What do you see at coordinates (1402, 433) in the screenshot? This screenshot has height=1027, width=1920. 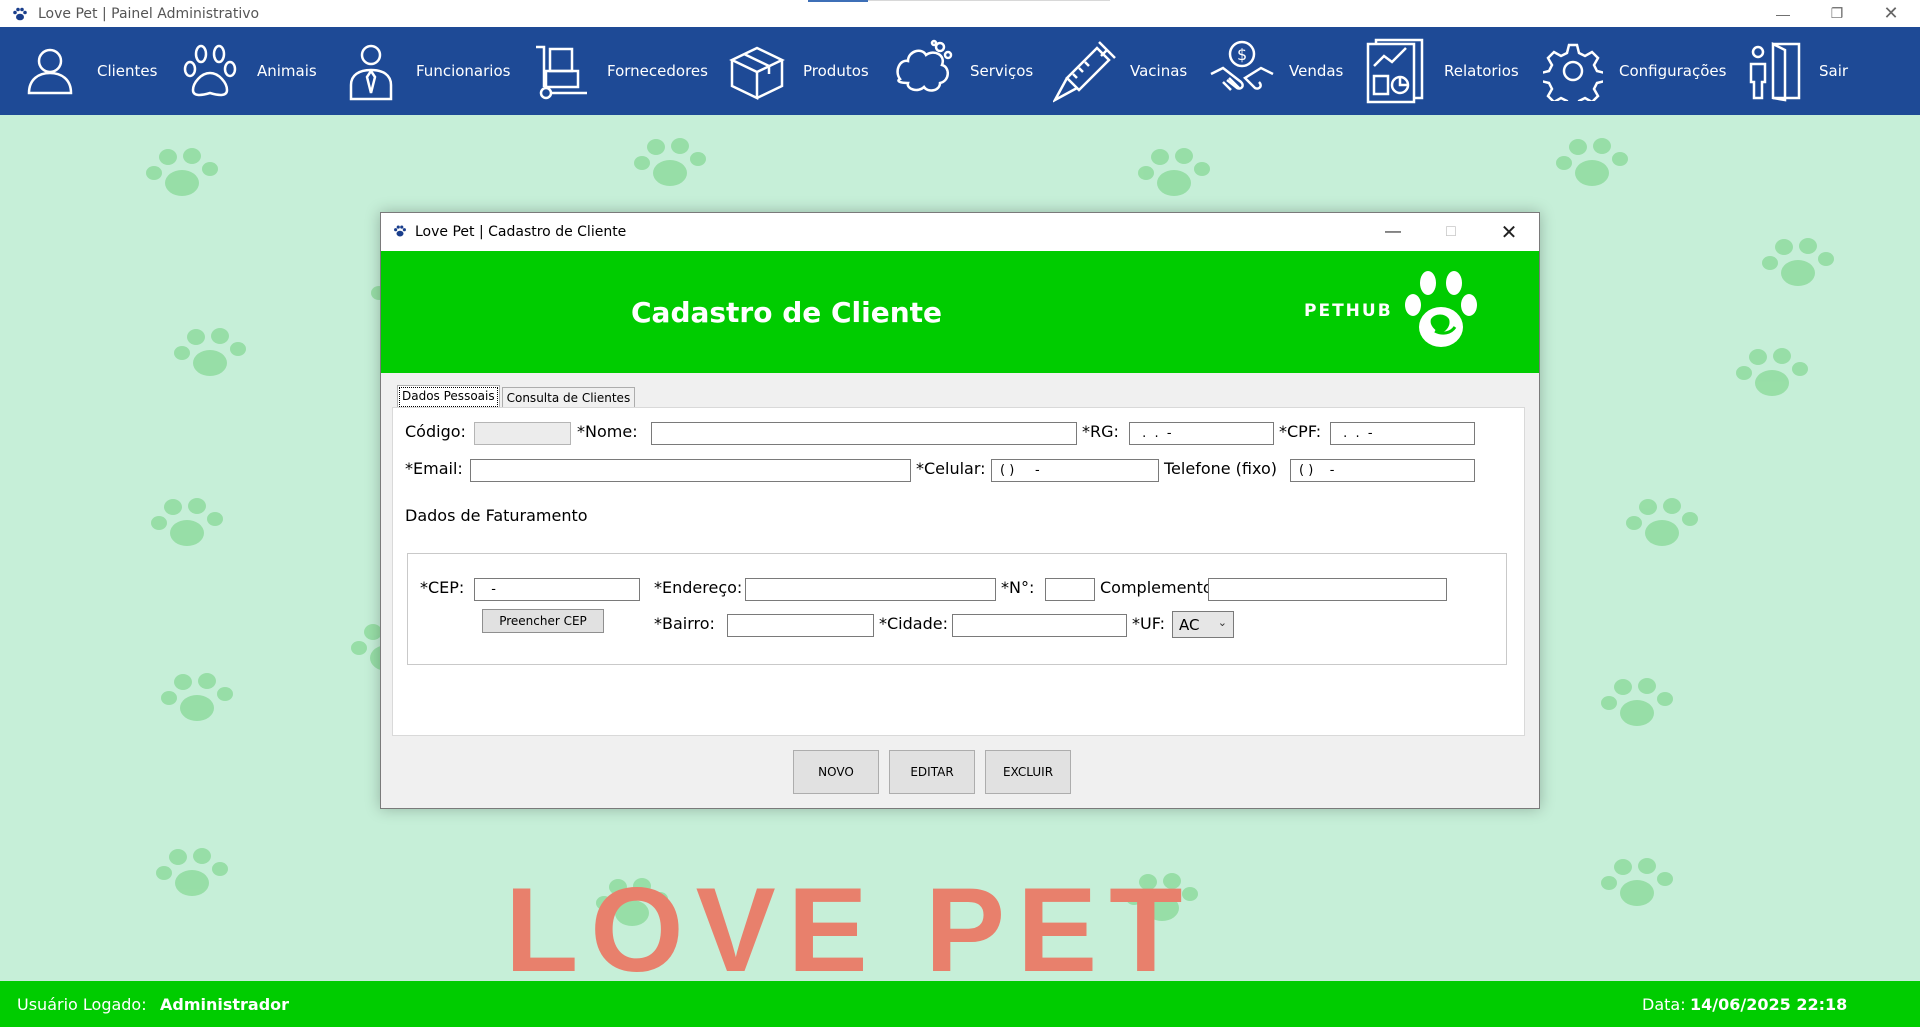 I see `cpf-field: . . -` at bounding box center [1402, 433].